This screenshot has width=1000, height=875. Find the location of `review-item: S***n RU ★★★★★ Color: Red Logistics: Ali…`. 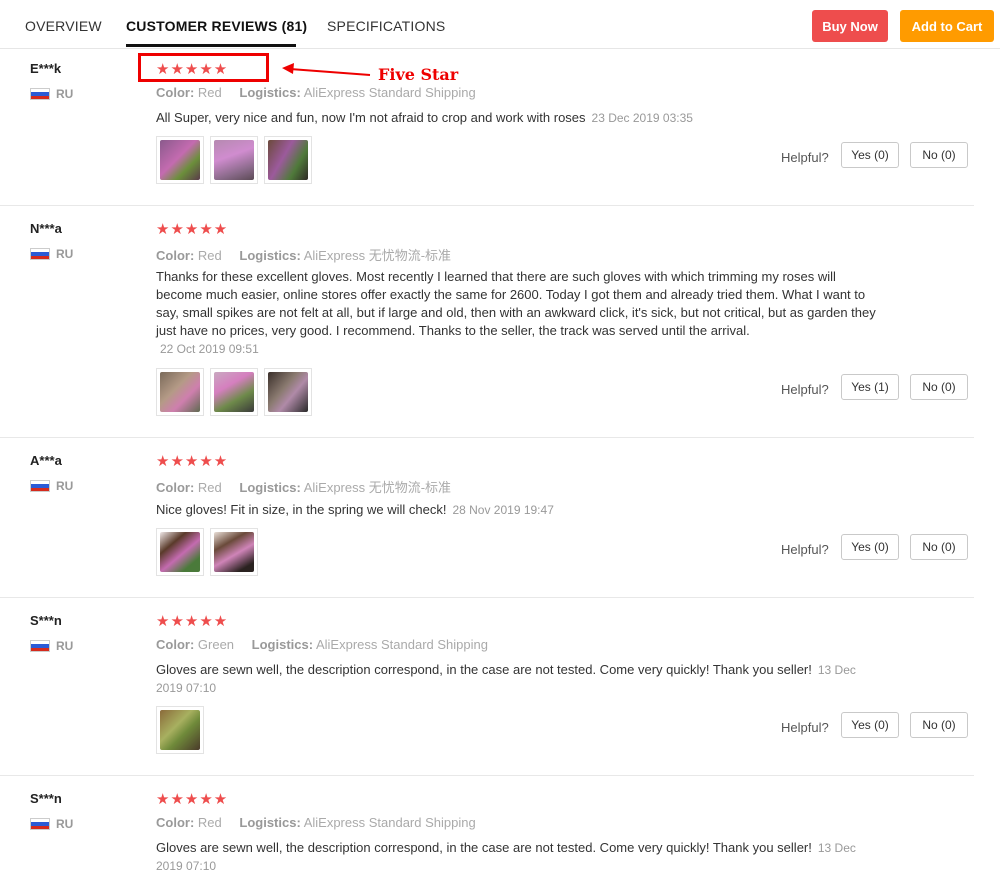

review-item: S***n RU ★★★★★ Color: Red Logistics: Ali… is located at coordinates (487, 825).